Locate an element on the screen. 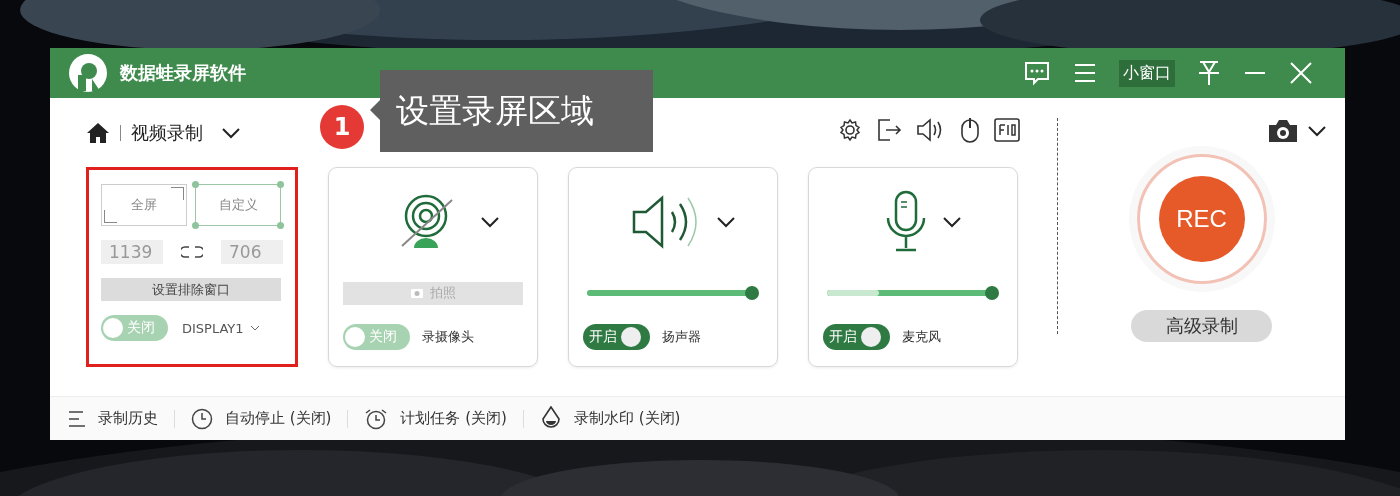  home-icon is located at coordinates (98, 132).